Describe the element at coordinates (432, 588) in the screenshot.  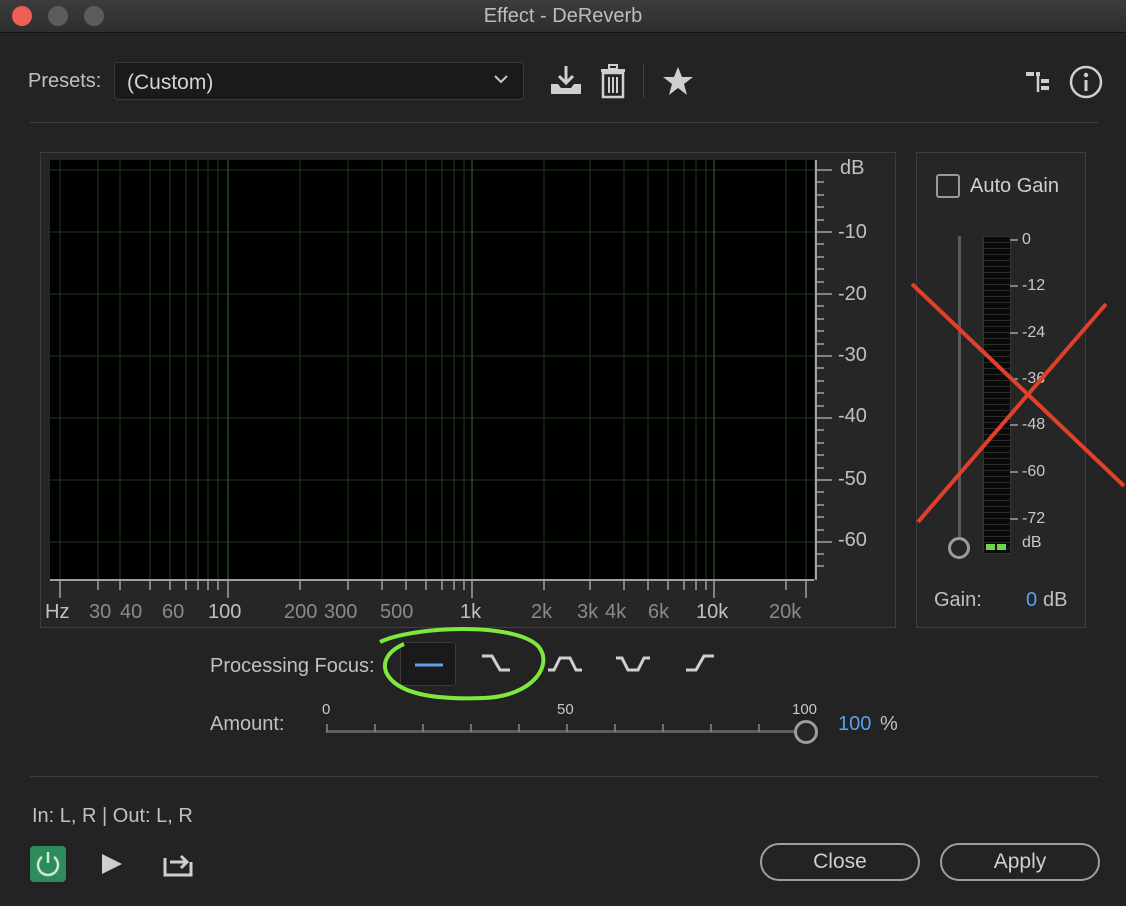
I see `hz-axis-ticks` at that location.